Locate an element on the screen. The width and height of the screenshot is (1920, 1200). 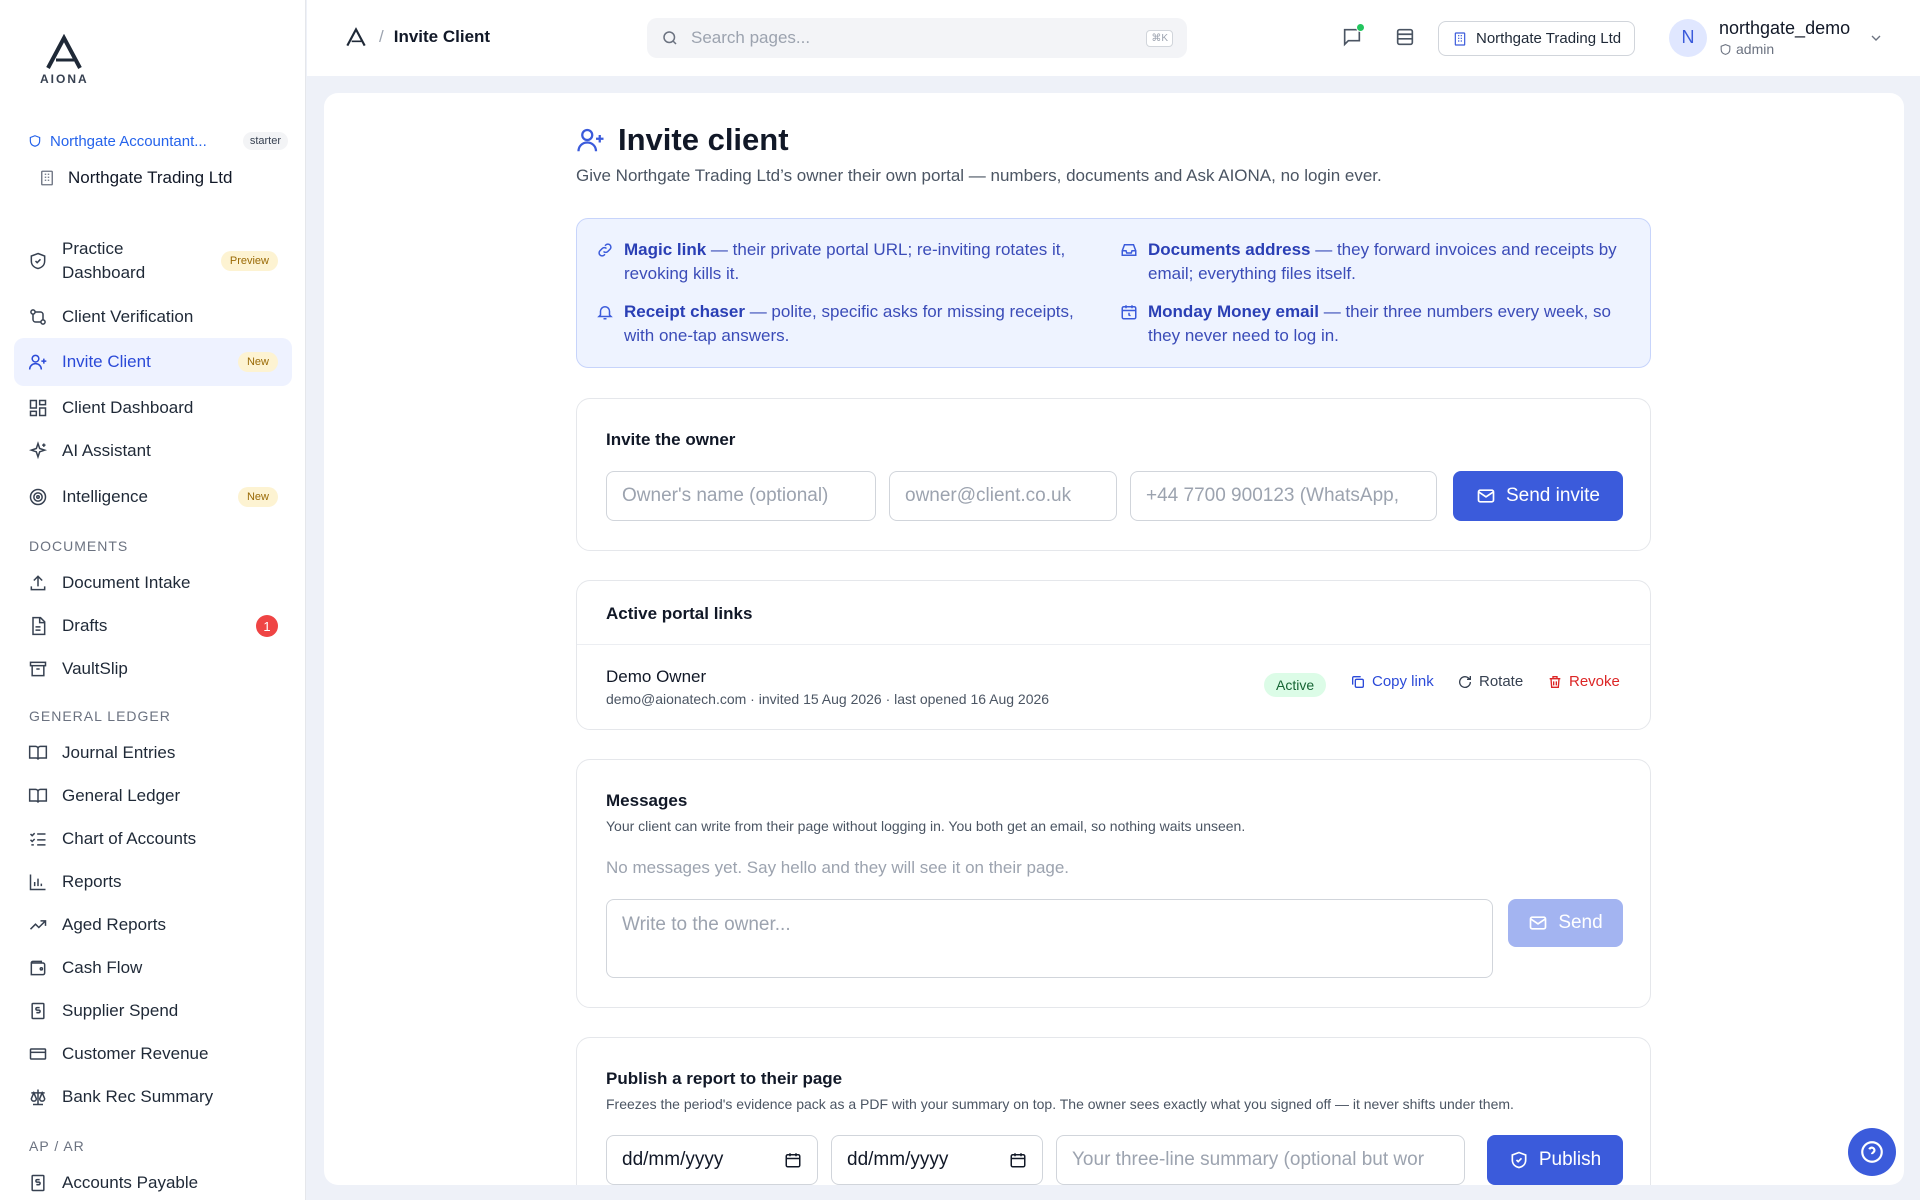
sidebar-item-document-intake: Document Intake is located at coordinates (153, 583).